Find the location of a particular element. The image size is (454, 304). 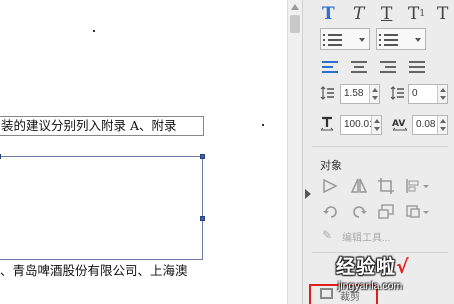

horizontal-scale-value: 100.01 is located at coordinates (359, 124).